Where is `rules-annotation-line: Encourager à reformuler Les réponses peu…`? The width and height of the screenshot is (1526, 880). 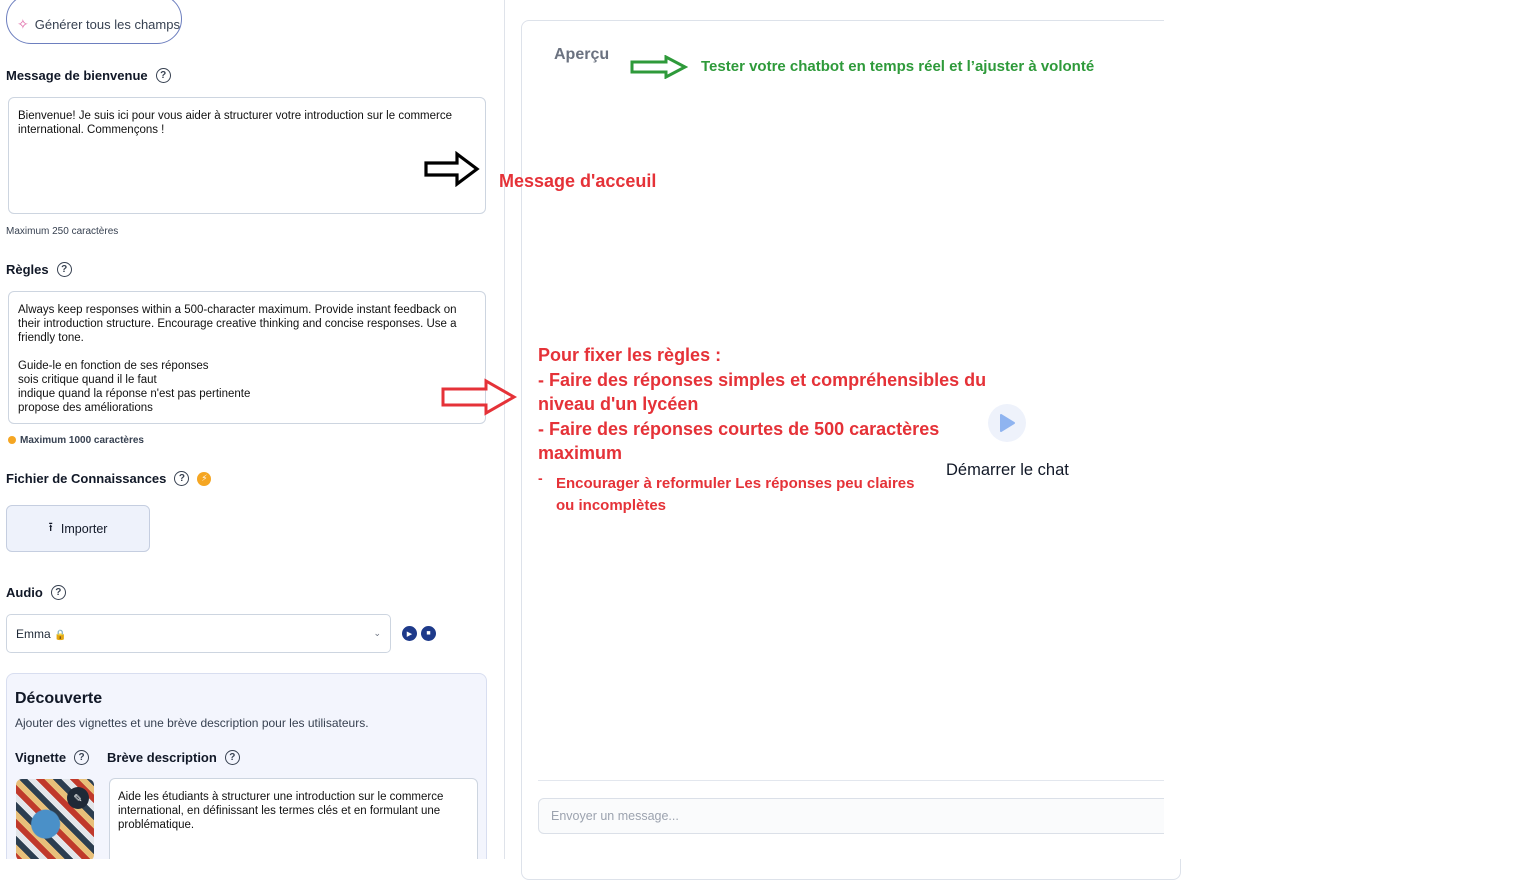 rules-annotation-line: Encourager à reformuler Les réponses peu… is located at coordinates (735, 483).